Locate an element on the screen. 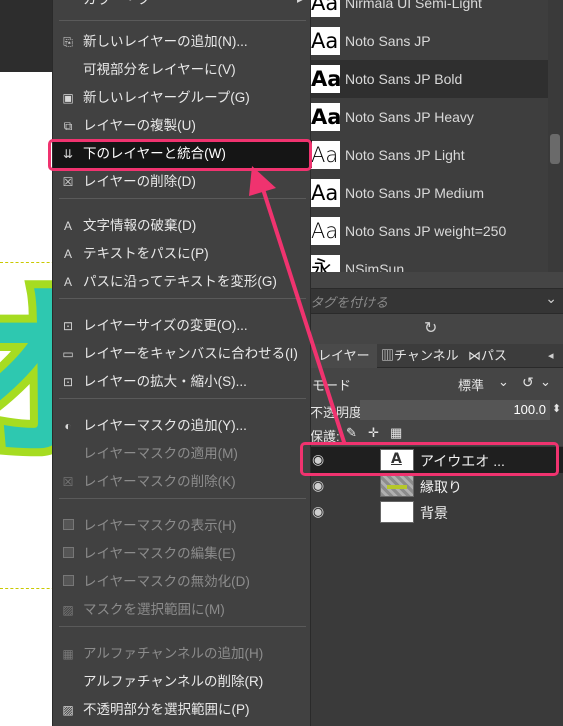 Image resolution: width=563 pixels, height=726 pixels. scrollbar-thumb is located at coordinates (555, 149).